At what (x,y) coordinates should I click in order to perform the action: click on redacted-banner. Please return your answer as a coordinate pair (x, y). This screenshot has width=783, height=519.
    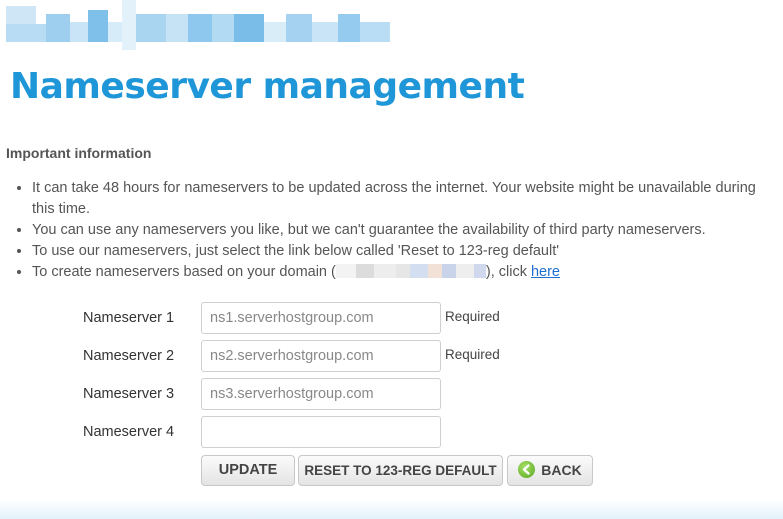
    Looking at the image, I should click on (200, 26).